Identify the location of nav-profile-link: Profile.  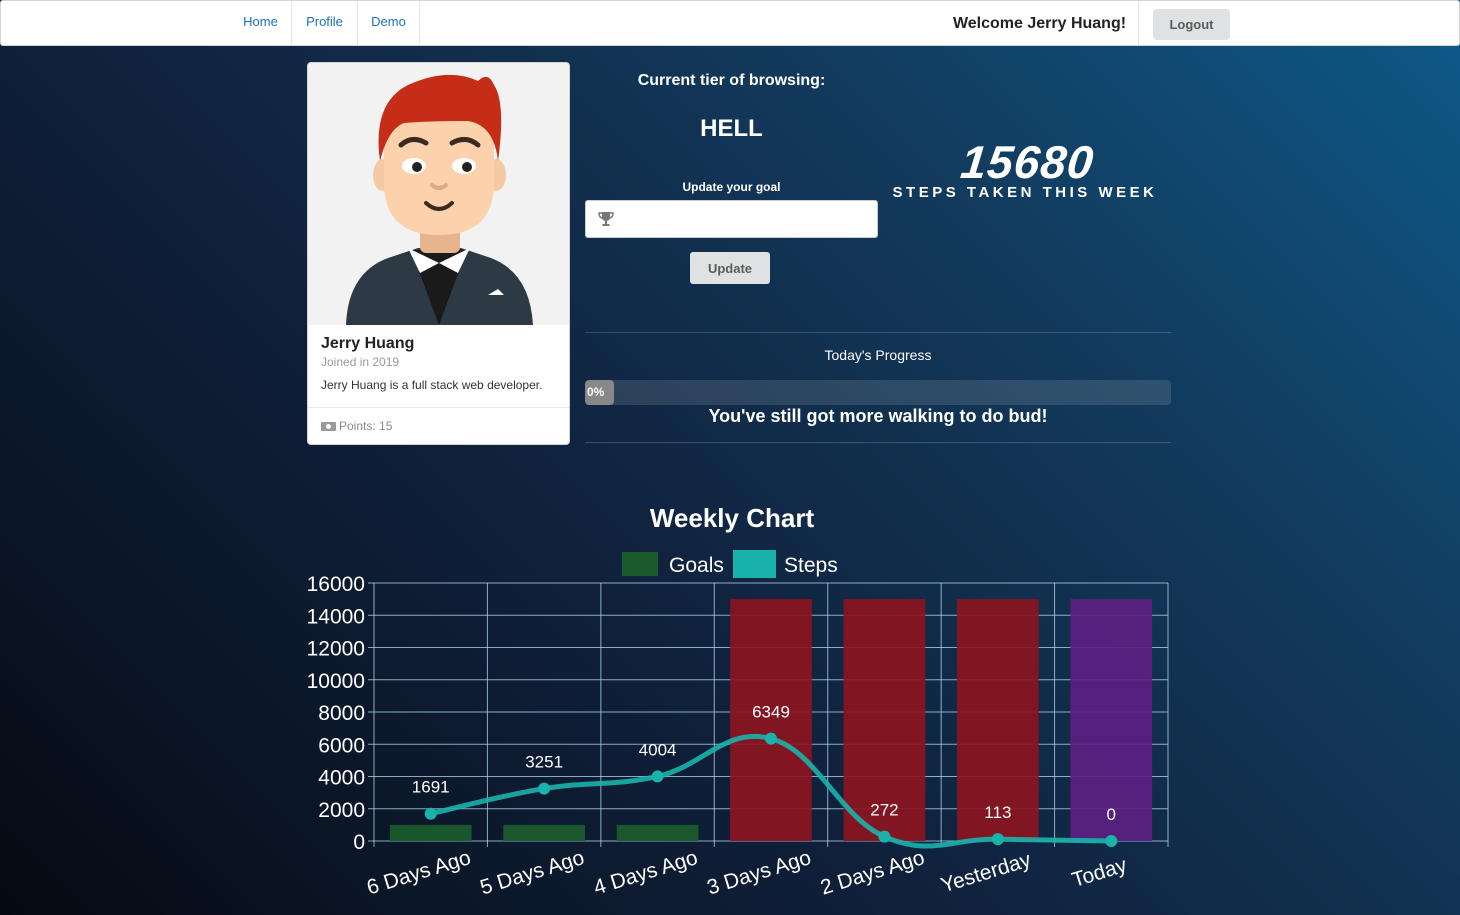
(325, 23).